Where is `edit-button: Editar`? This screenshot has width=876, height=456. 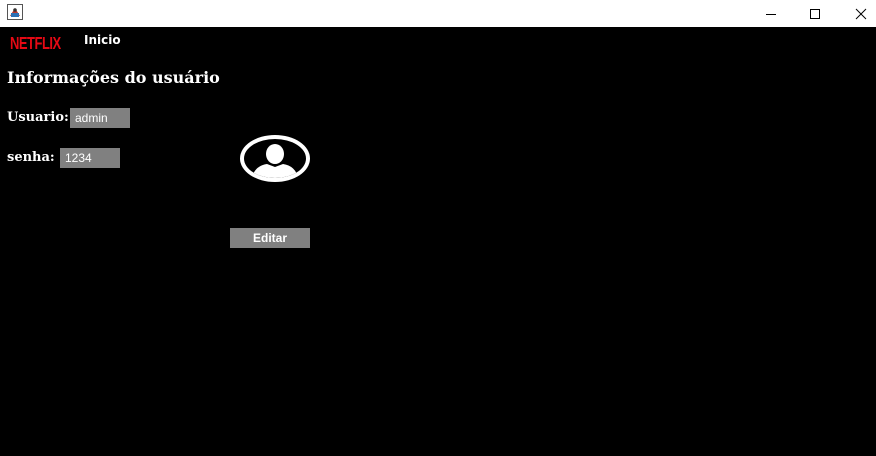 edit-button: Editar is located at coordinates (270, 238).